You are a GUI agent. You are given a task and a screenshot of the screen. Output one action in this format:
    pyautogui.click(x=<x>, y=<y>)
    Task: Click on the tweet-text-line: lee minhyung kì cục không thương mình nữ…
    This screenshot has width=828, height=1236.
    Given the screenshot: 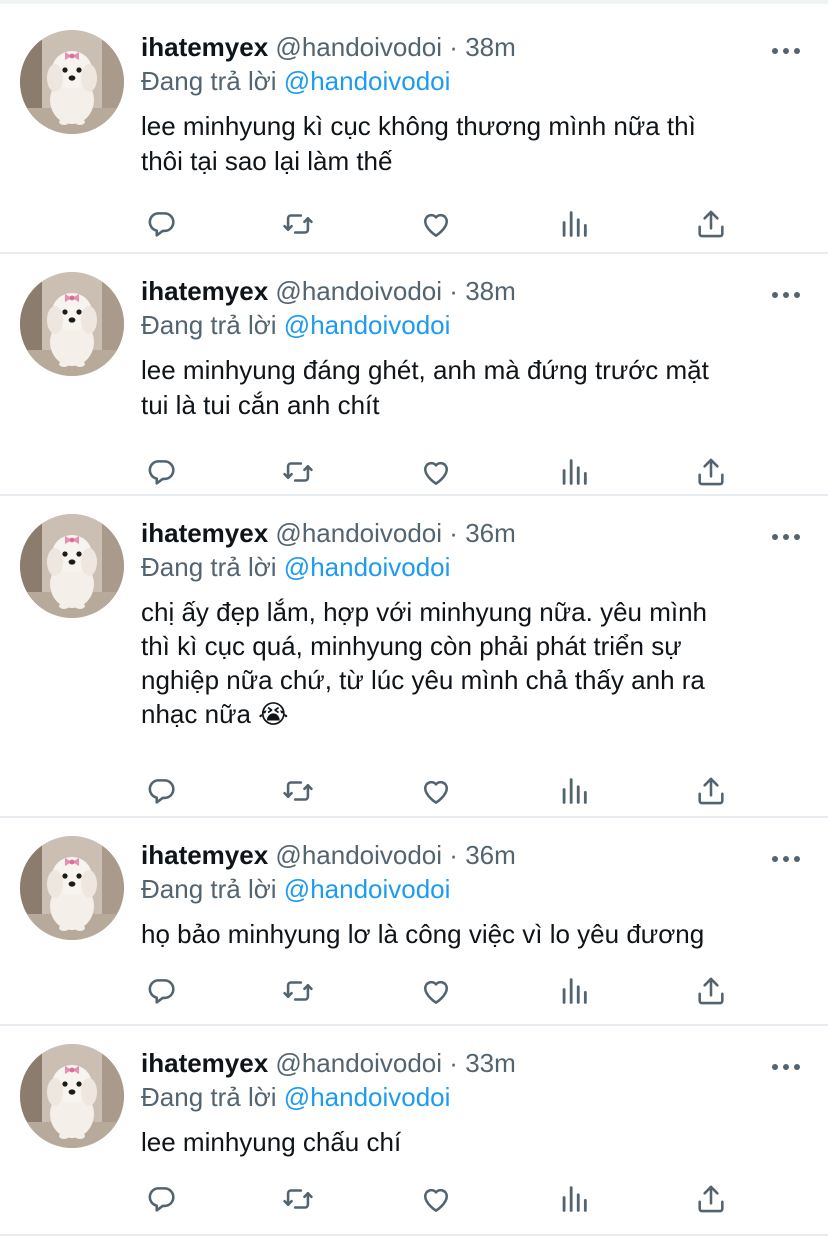 What is the action you would take?
    pyautogui.click(x=418, y=126)
    